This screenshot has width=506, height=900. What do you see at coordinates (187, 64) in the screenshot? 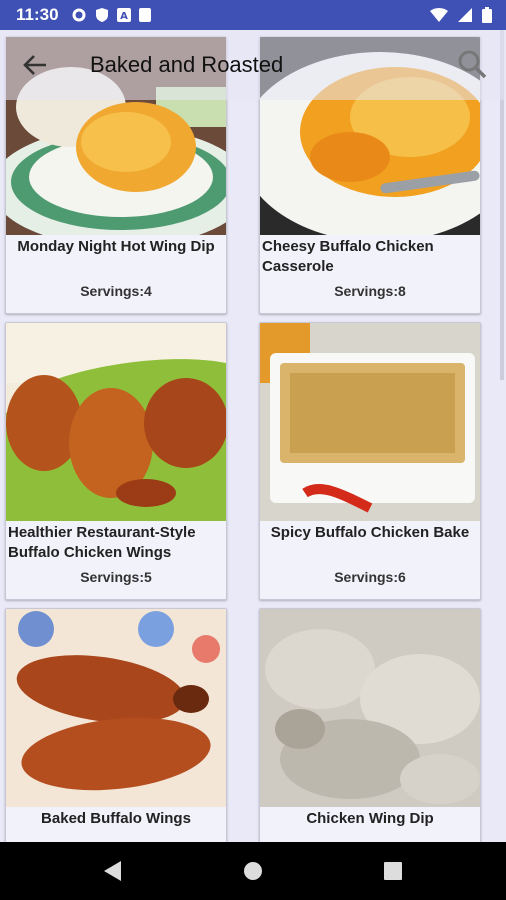
I see `page-title: Baked and Roasted` at bounding box center [187, 64].